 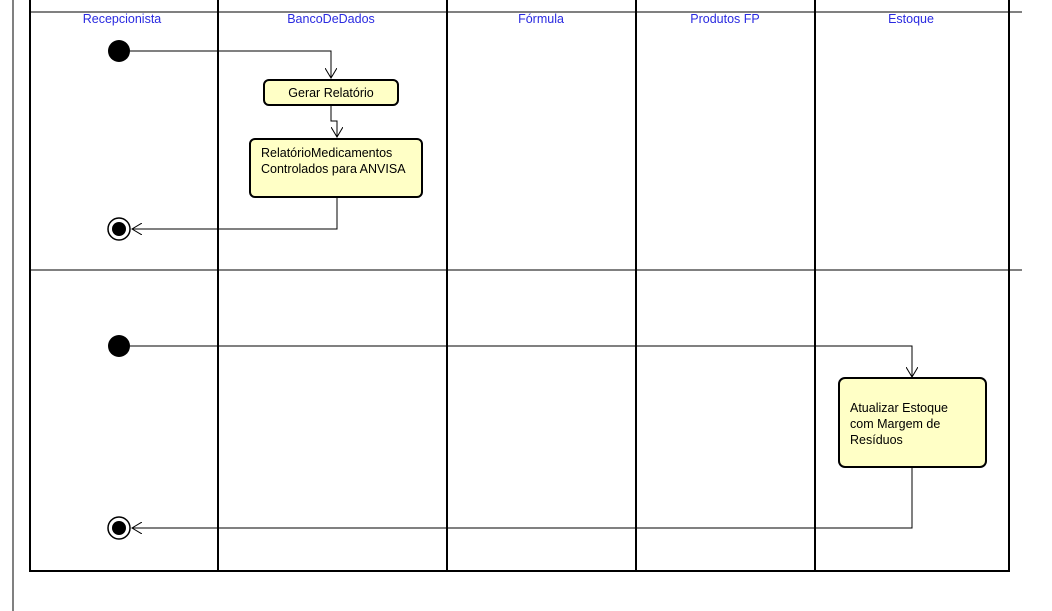 What do you see at coordinates (521, 361) in the screenshot?
I see `flow-start-to-atualizar-estoque` at bounding box center [521, 361].